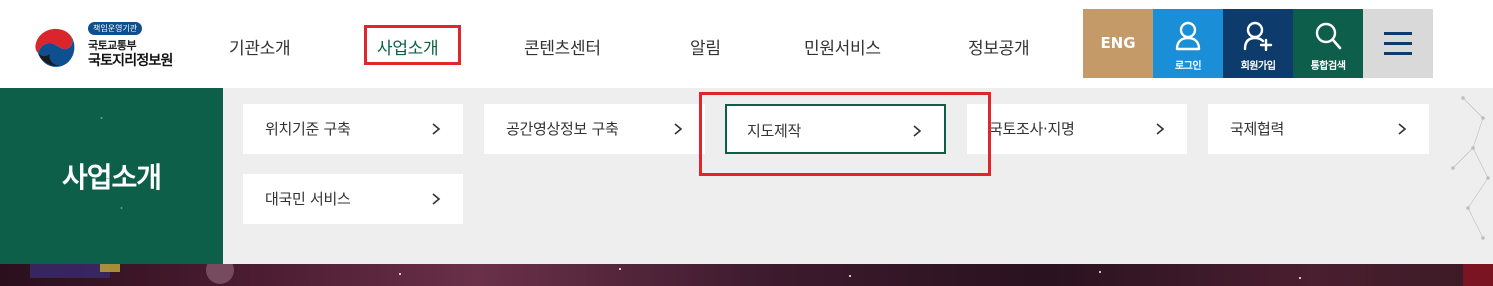  What do you see at coordinates (353, 129) in the screenshot?
I see `submenu-positioning: 위치기준 구축` at bounding box center [353, 129].